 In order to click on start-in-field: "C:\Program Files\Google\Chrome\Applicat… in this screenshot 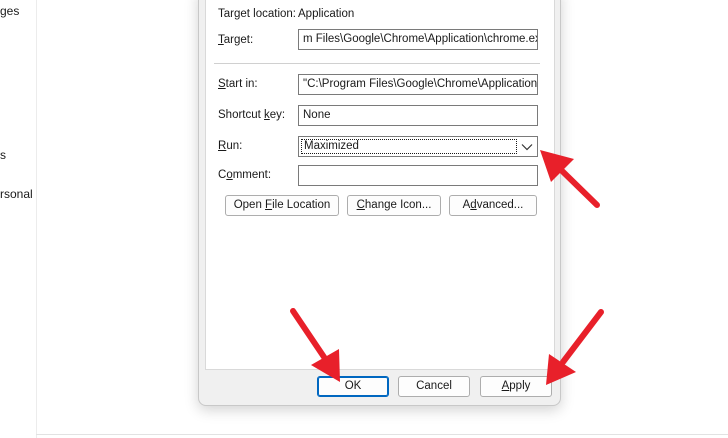, I will do `click(418, 84)`.